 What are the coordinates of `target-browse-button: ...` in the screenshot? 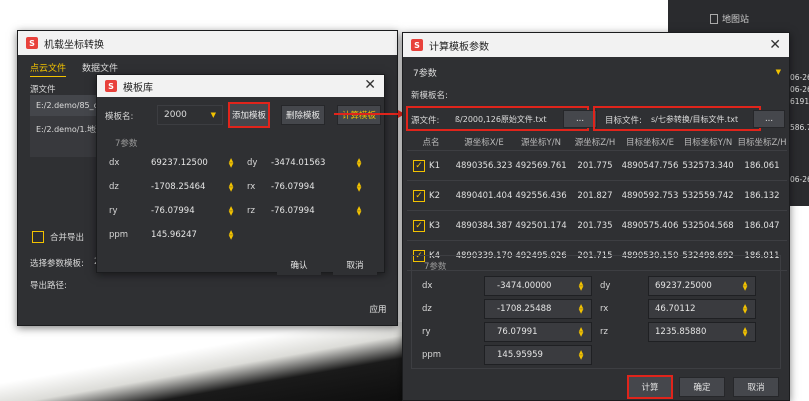 It's located at (769, 119).